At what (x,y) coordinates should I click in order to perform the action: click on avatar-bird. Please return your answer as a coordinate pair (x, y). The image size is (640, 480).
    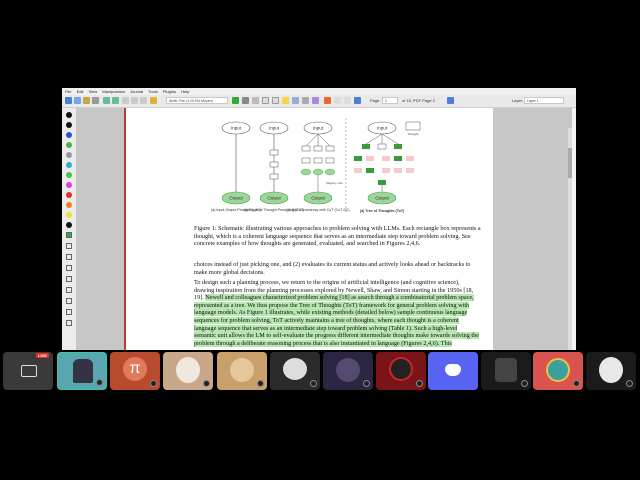
    Looking at the image, I should click on (295, 371).